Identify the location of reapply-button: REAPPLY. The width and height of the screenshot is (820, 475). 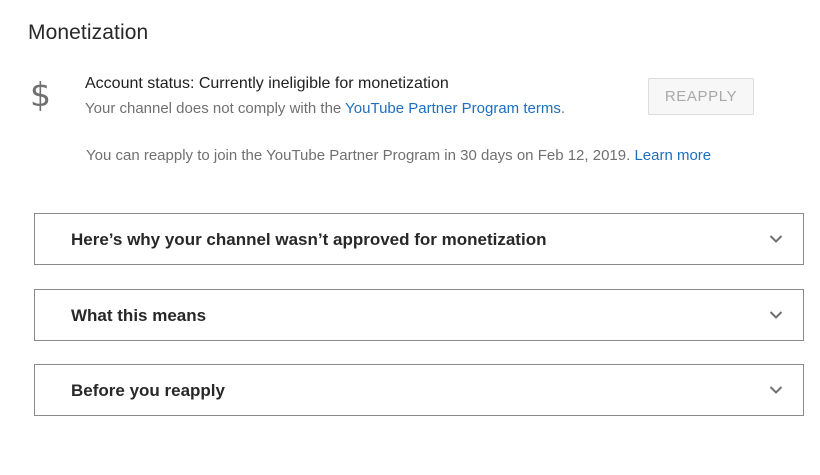
(701, 96).